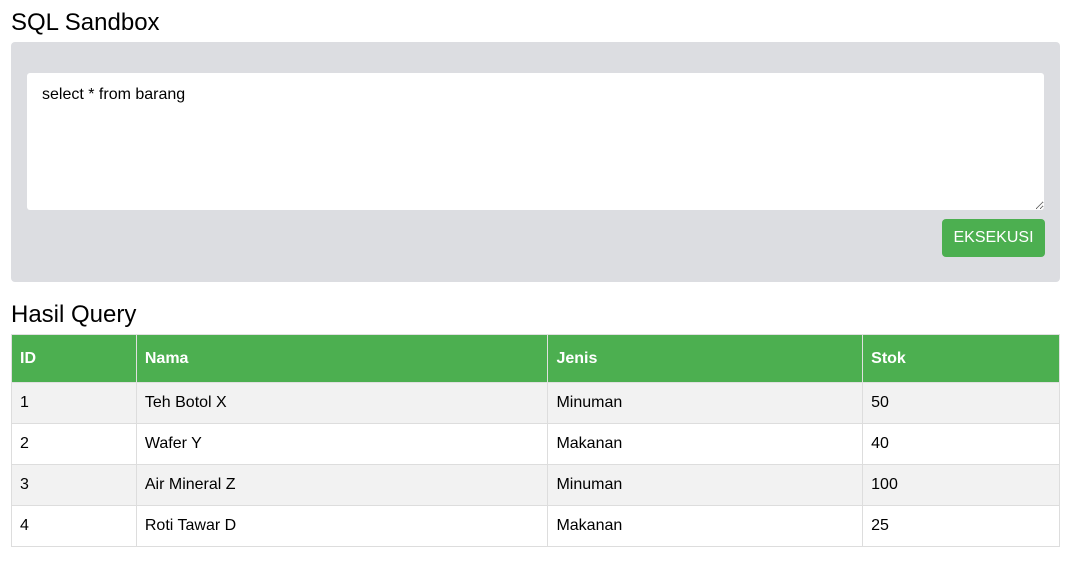  Describe the element at coordinates (342, 444) in the screenshot. I see `cell-nama: Wafer Y` at that location.